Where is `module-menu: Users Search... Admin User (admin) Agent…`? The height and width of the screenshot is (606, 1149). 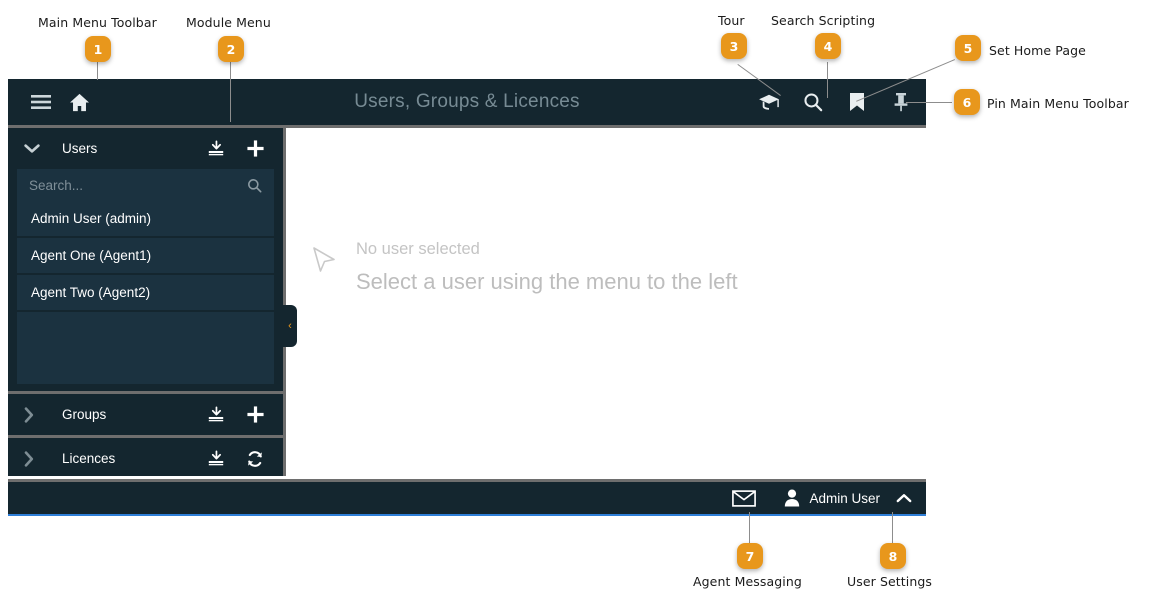 module-menu: Users Search... Admin User (admin) Agent… is located at coordinates (145, 302).